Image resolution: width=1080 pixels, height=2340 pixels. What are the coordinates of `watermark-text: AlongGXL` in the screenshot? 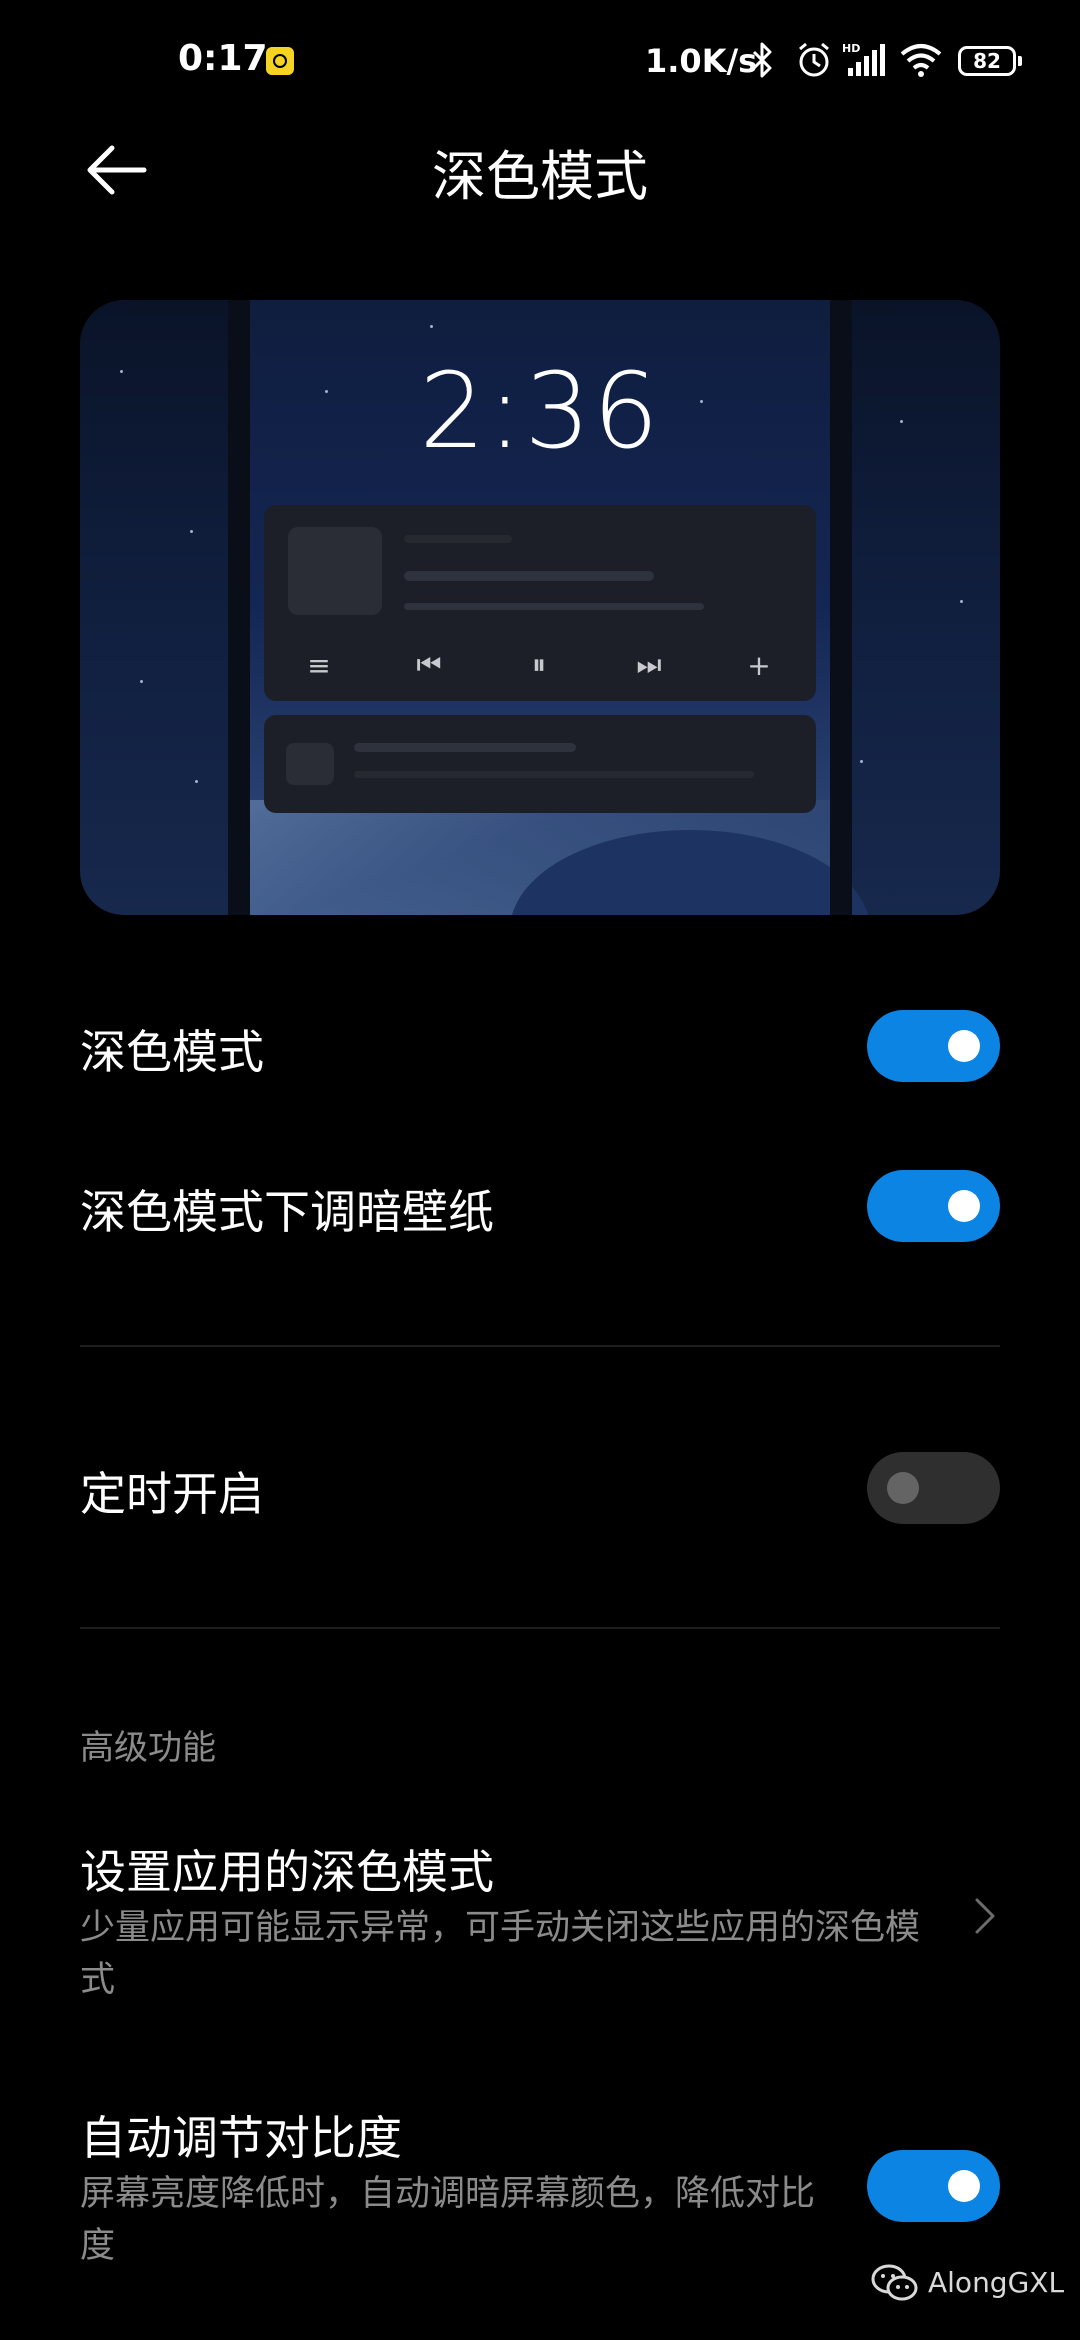 It's located at (996, 2282).